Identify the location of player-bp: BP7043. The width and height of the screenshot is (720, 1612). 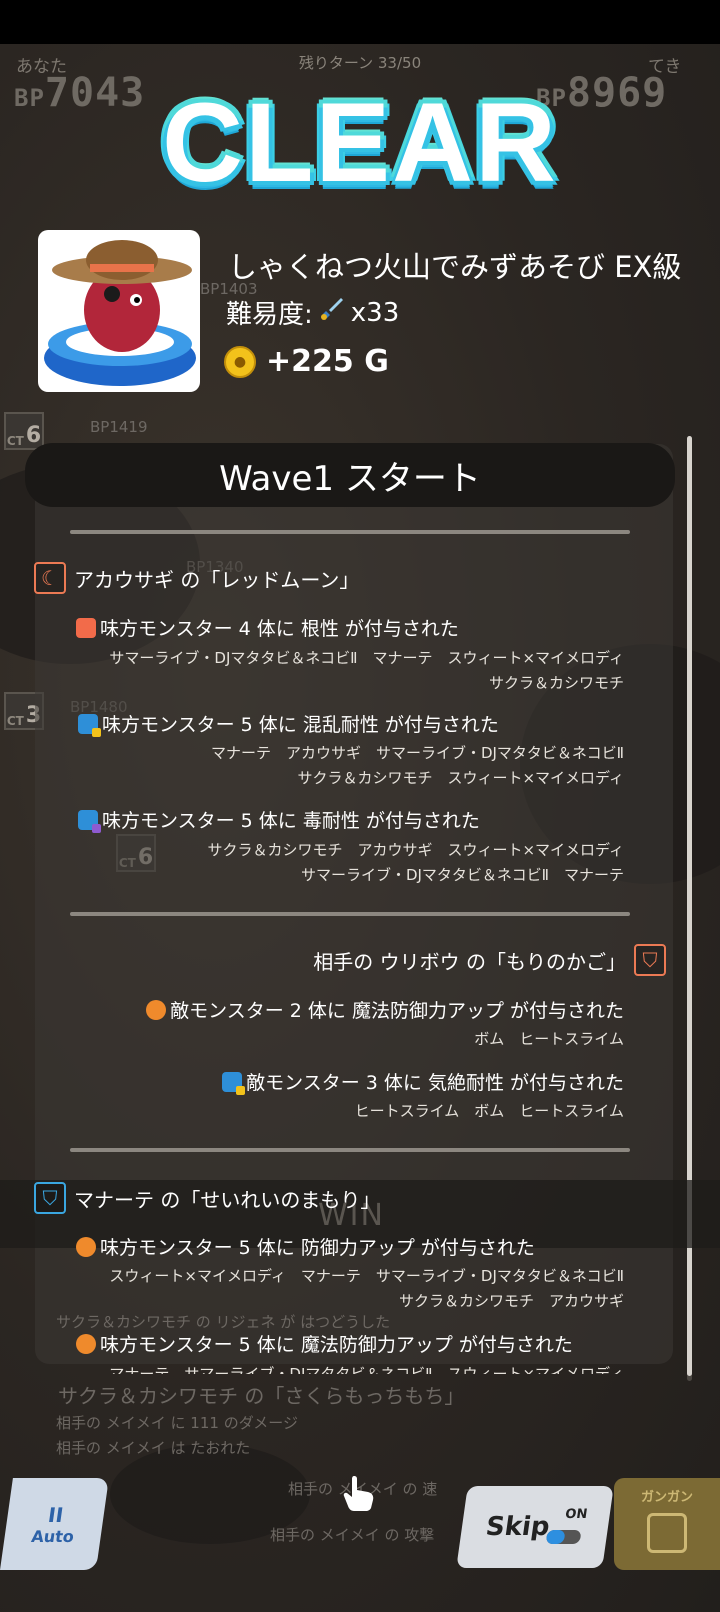
(80, 93).